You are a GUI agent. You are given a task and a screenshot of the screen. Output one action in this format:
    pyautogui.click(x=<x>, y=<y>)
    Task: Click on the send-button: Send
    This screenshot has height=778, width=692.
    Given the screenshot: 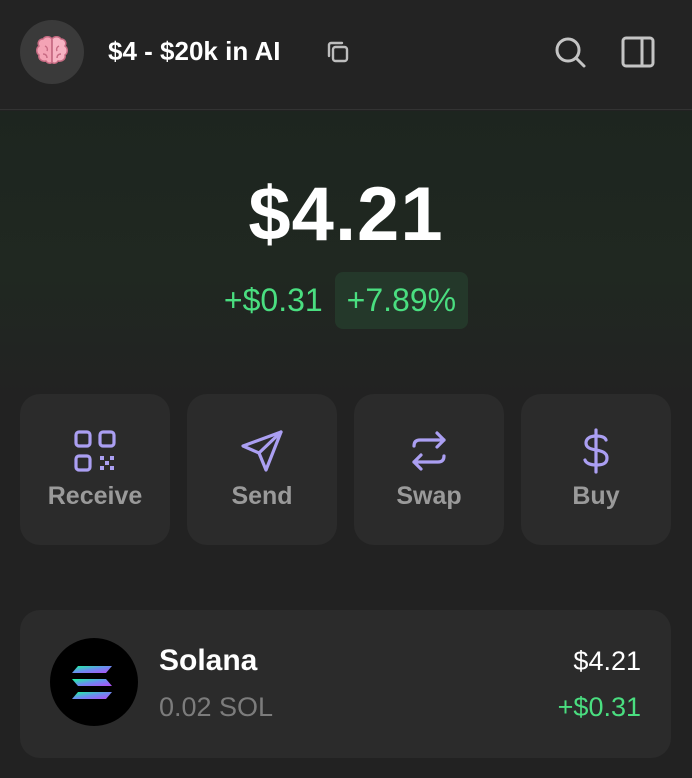 What is the action you would take?
    pyautogui.click(x=262, y=469)
    